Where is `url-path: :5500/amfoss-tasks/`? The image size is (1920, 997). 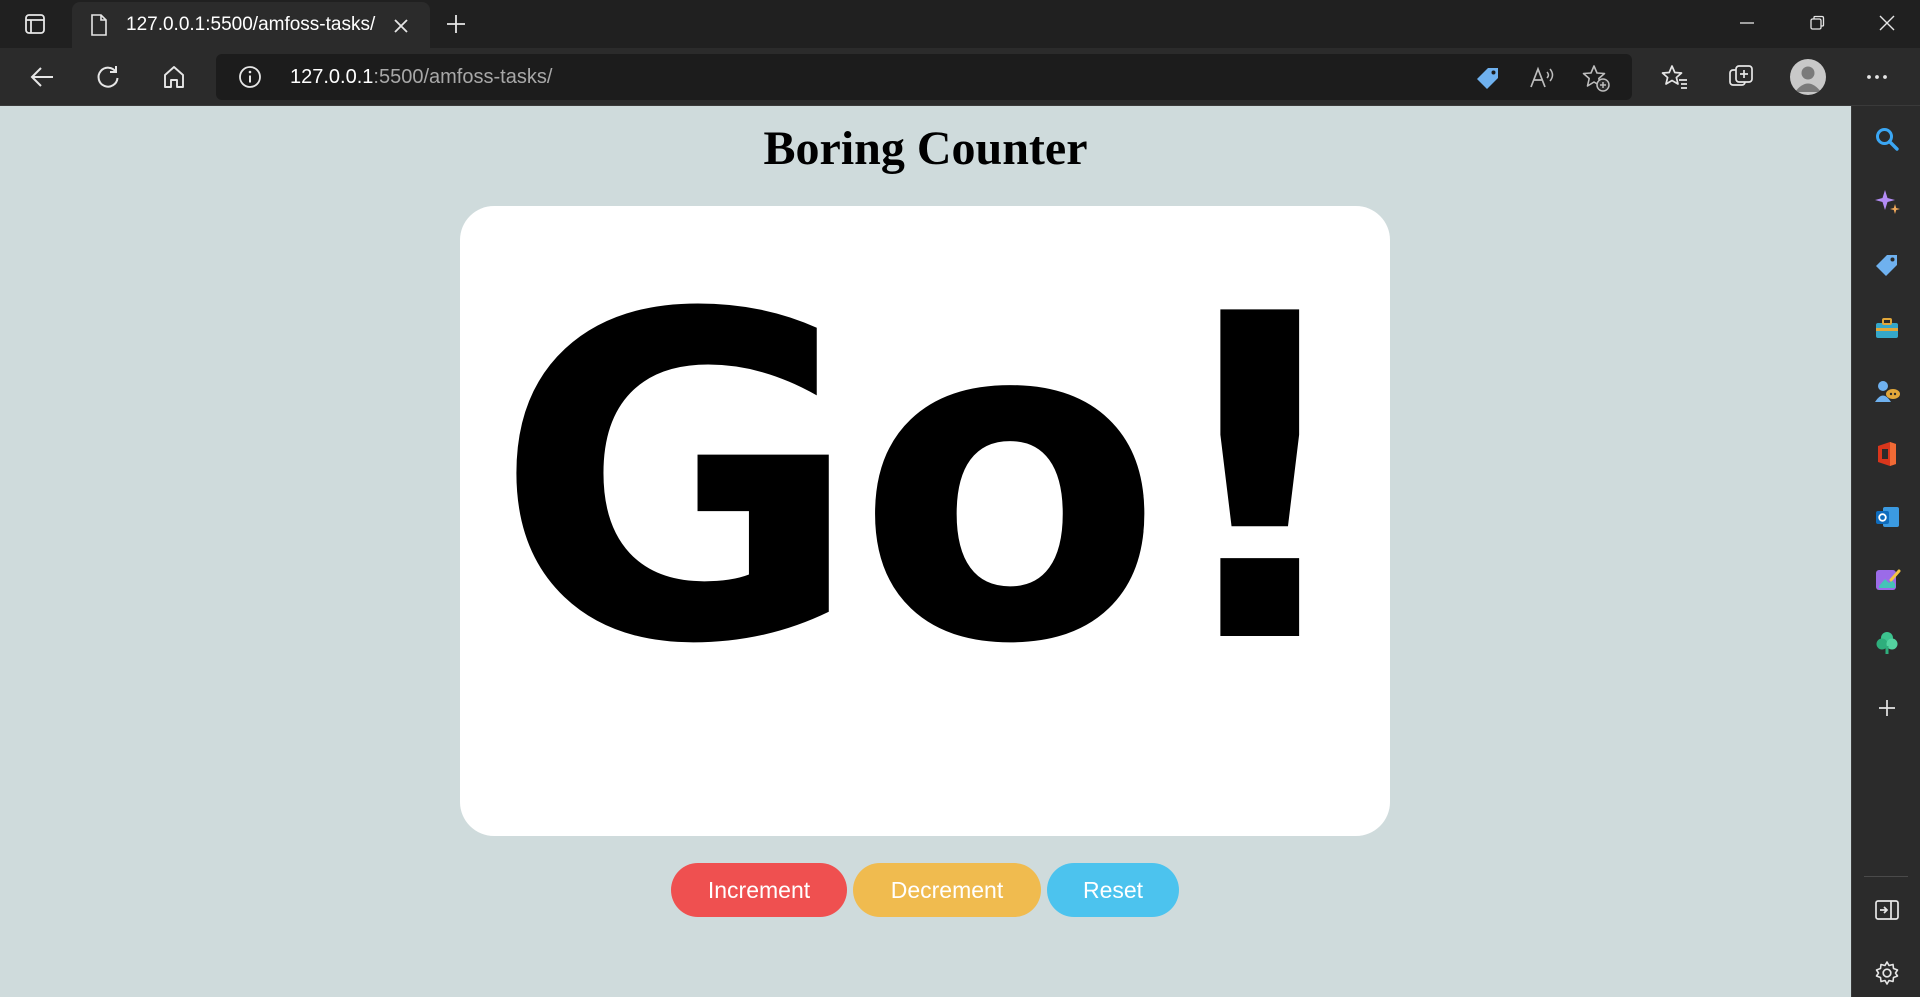 url-path: :5500/amfoss-tasks/ is located at coordinates (463, 77).